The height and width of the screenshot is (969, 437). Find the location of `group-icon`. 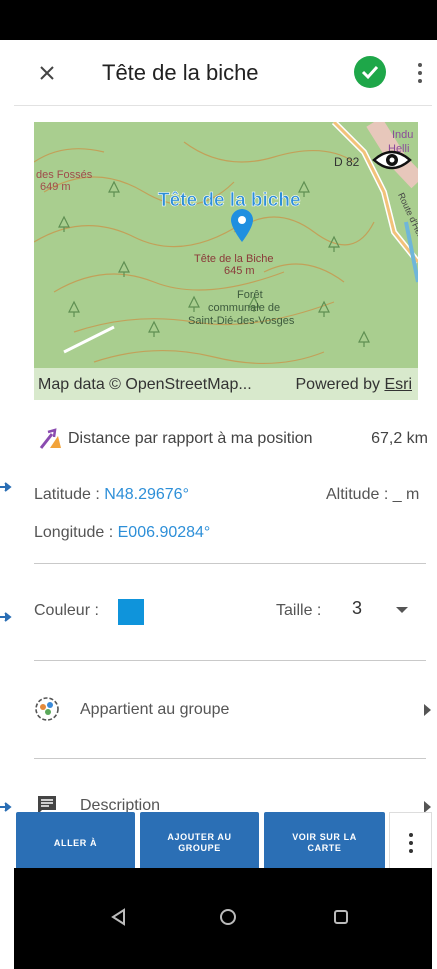

group-icon is located at coordinates (47, 709).